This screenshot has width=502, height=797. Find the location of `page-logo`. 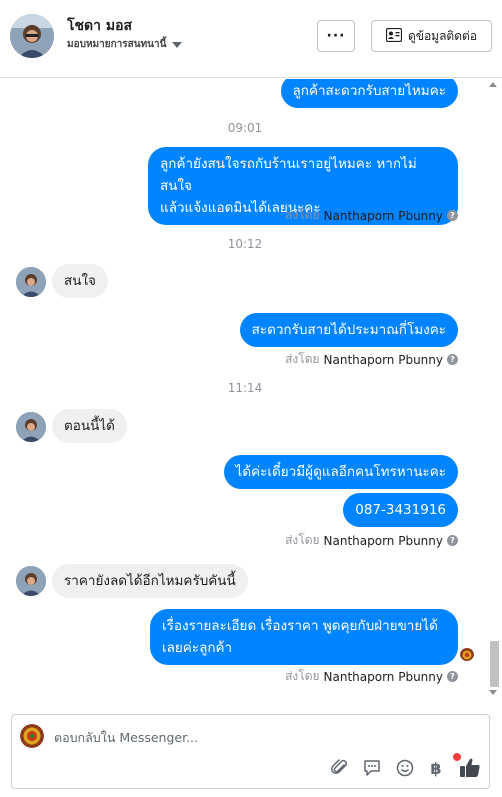

page-logo is located at coordinates (32, 736).